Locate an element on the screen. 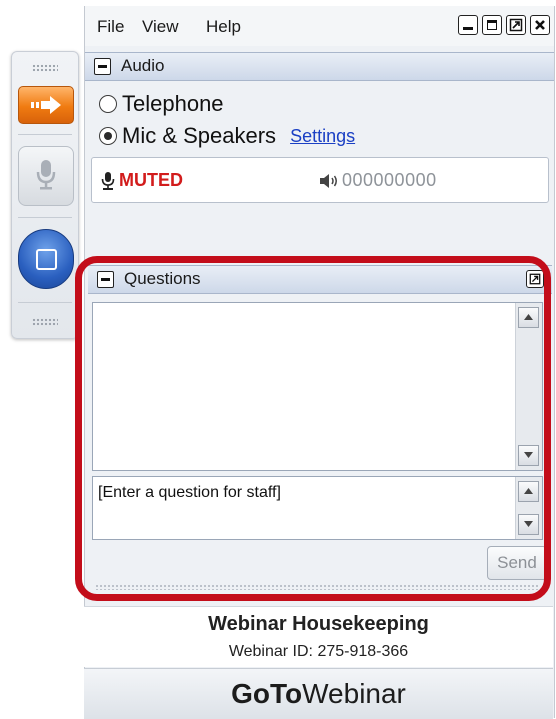  grip-handle-bottom is located at coordinates (45, 322).